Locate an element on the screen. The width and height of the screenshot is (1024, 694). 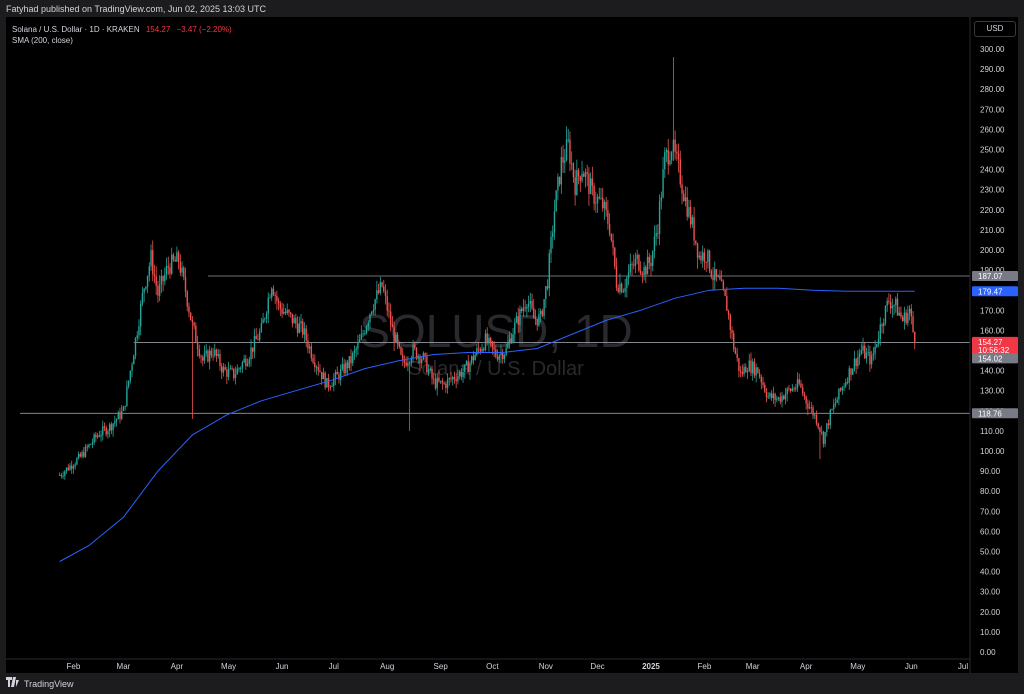
time-tick-label: 2025 is located at coordinates (651, 666).